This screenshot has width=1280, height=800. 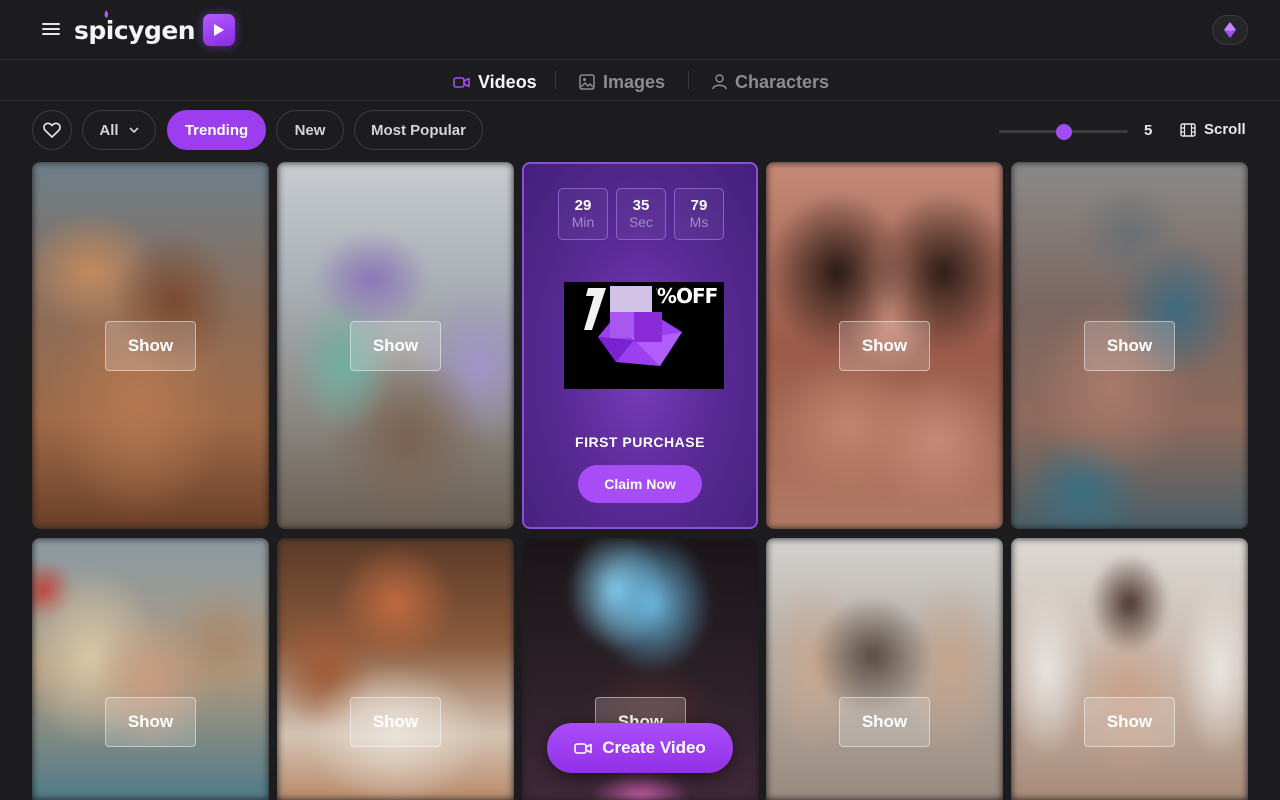 What do you see at coordinates (634, 81) in the screenshot?
I see `tab-images-label: Images` at bounding box center [634, 81].